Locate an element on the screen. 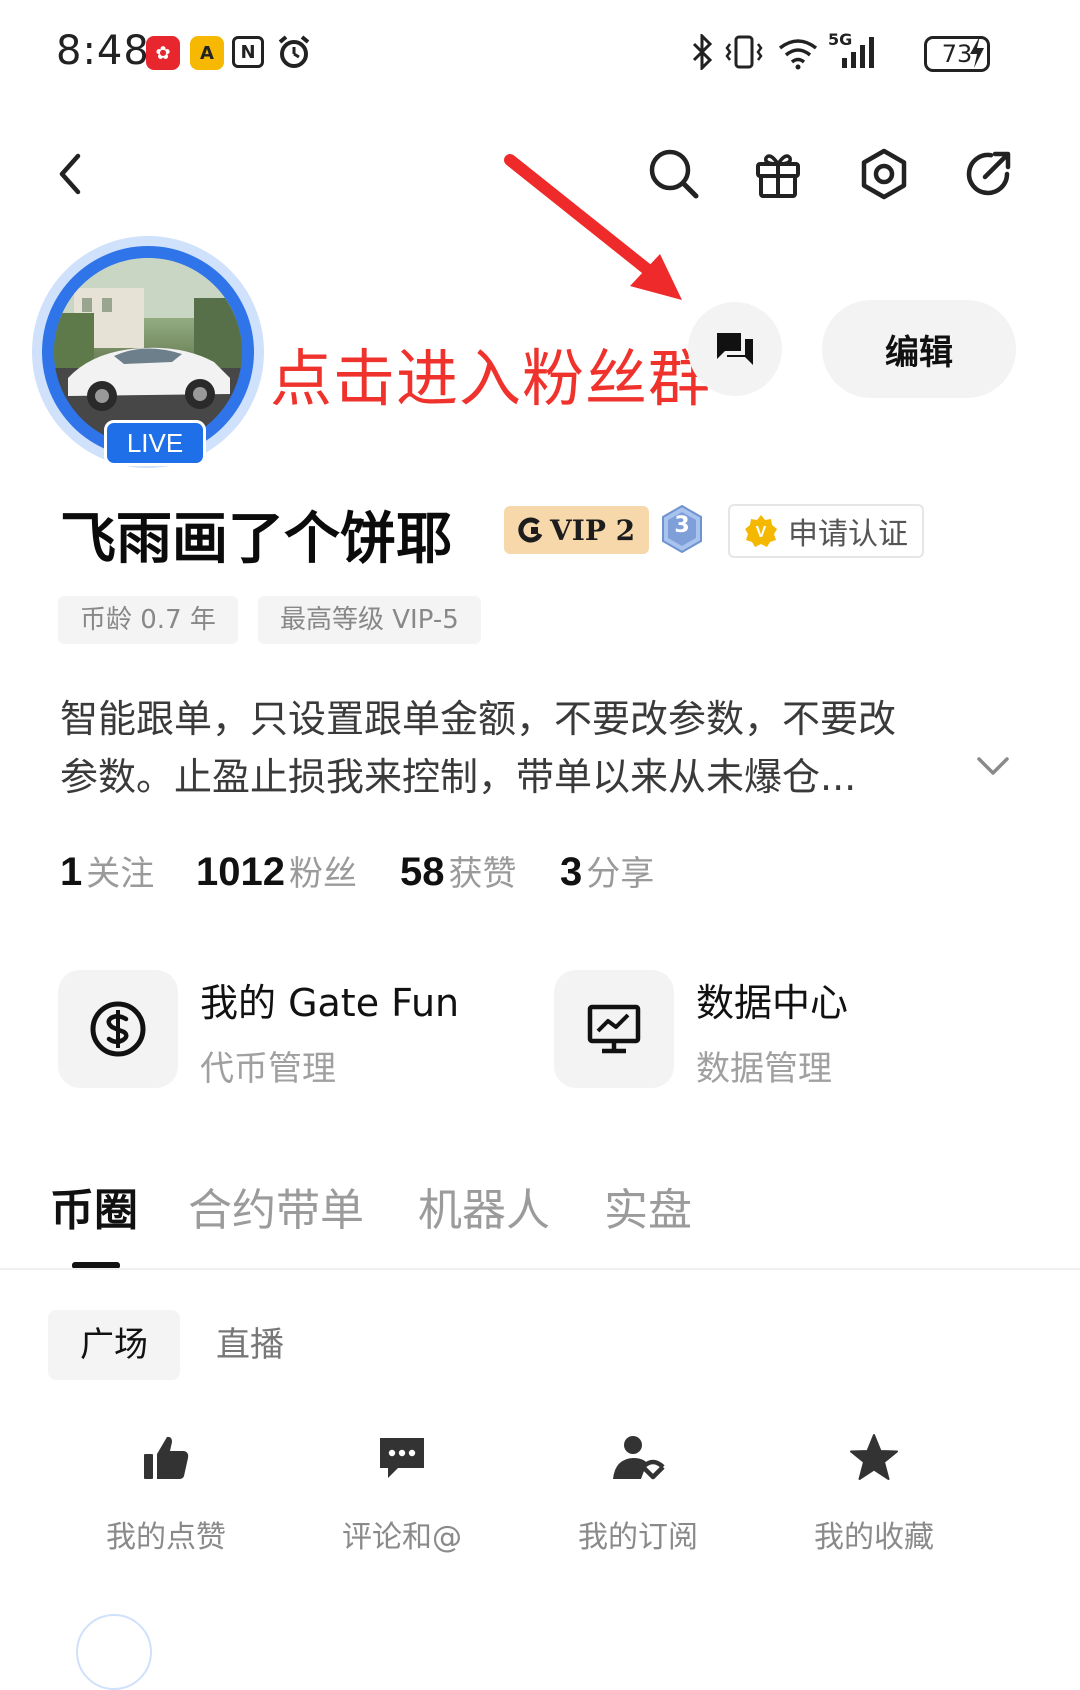 The height and width of the screenshot is (1690, 1080). verified-badge-icon: V is located at coordinates (761, 531).